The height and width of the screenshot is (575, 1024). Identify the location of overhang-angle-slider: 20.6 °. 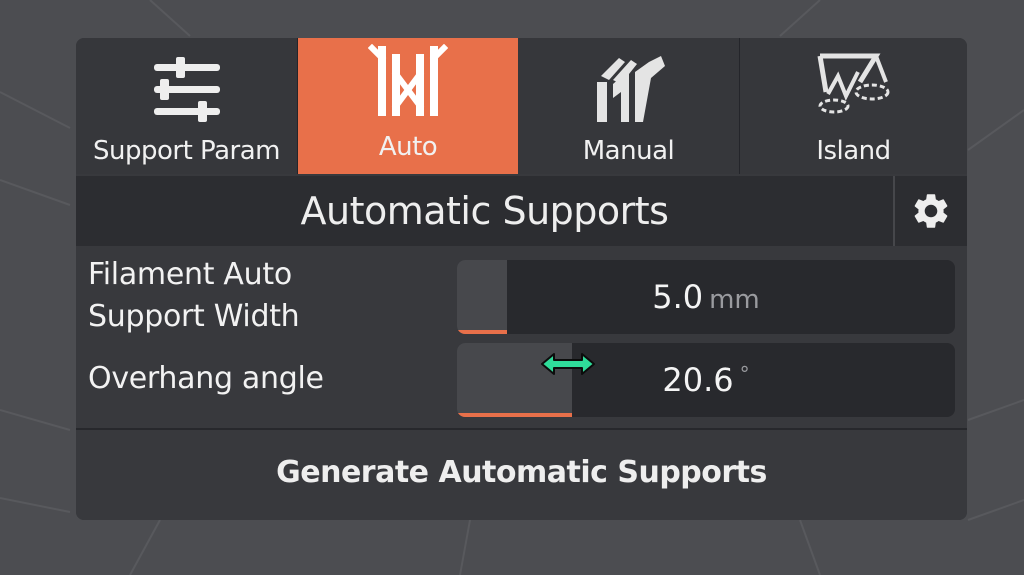
(706, 380).